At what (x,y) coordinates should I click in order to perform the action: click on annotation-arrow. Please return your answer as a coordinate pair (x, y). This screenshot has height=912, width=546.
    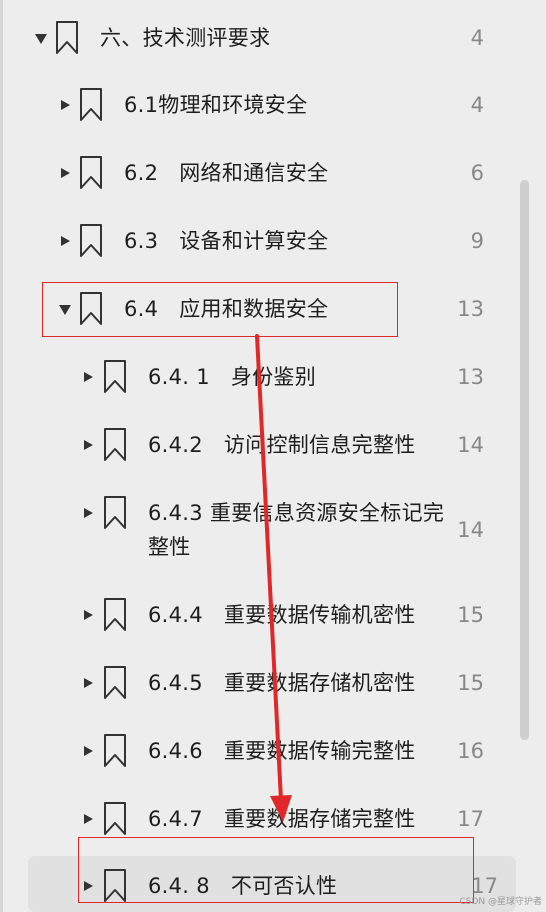
    Looking at the image, I should click on (273, 578).